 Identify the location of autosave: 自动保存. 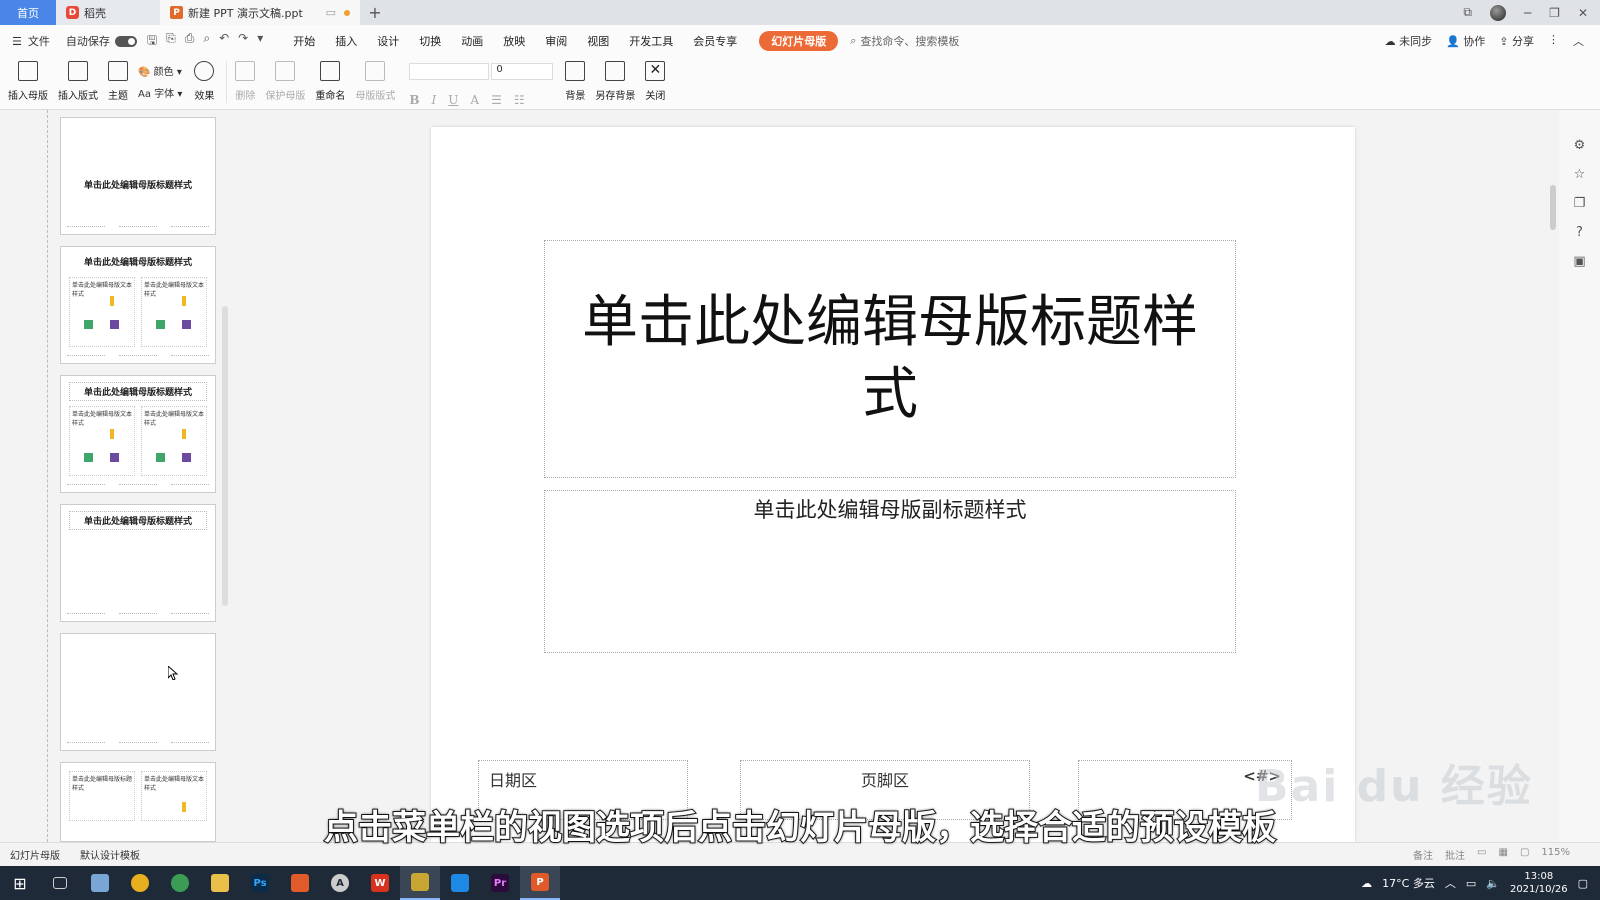
(101, 41).